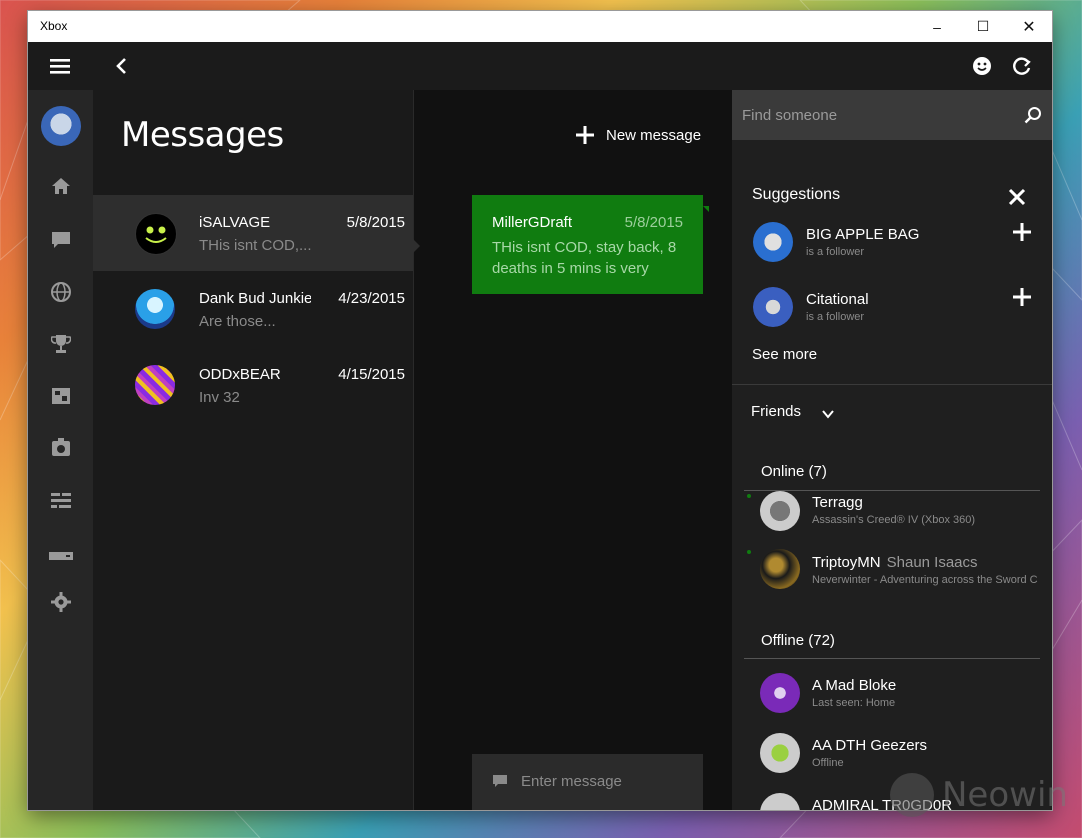  I want to click on messages-icon, so click(60, 240).